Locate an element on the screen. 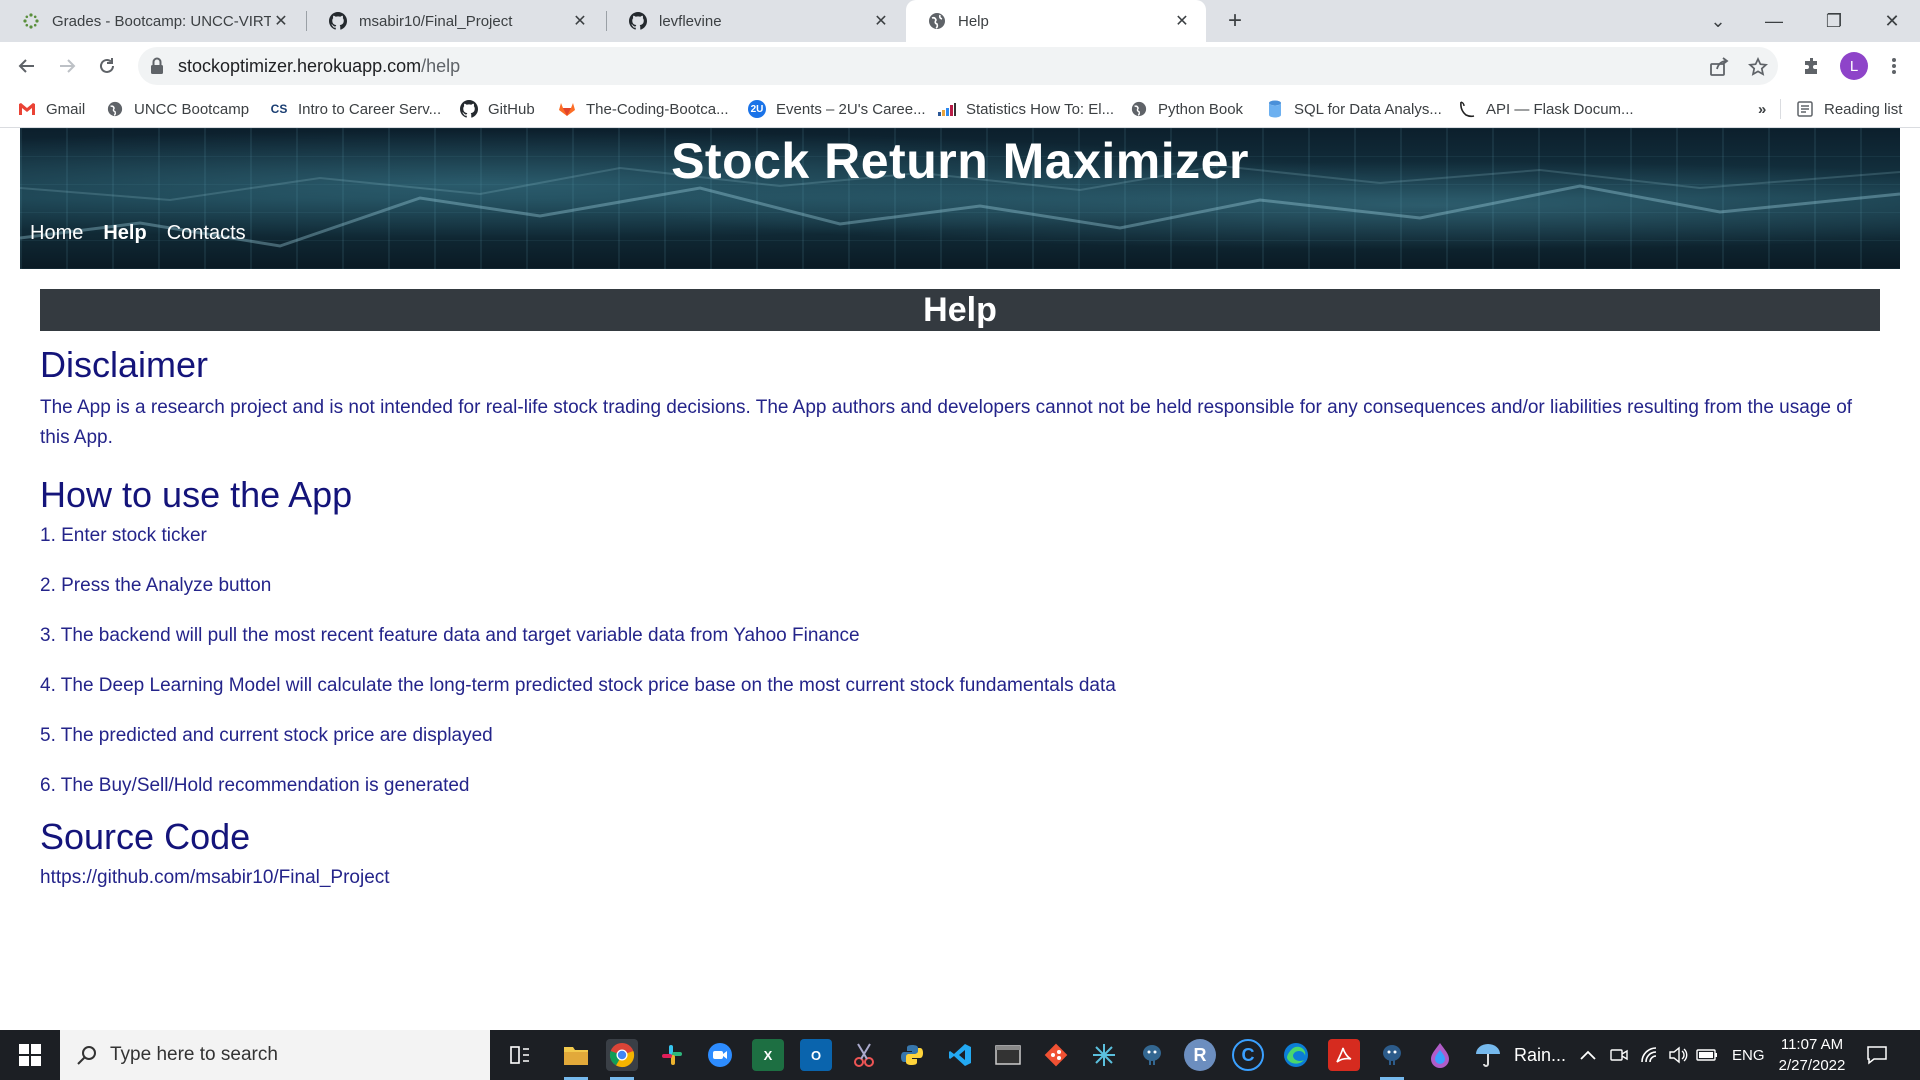 Image resolution: width=1920 pixels, height=1080 pixels. tab-title: Help is located at coordinates (973, 21).